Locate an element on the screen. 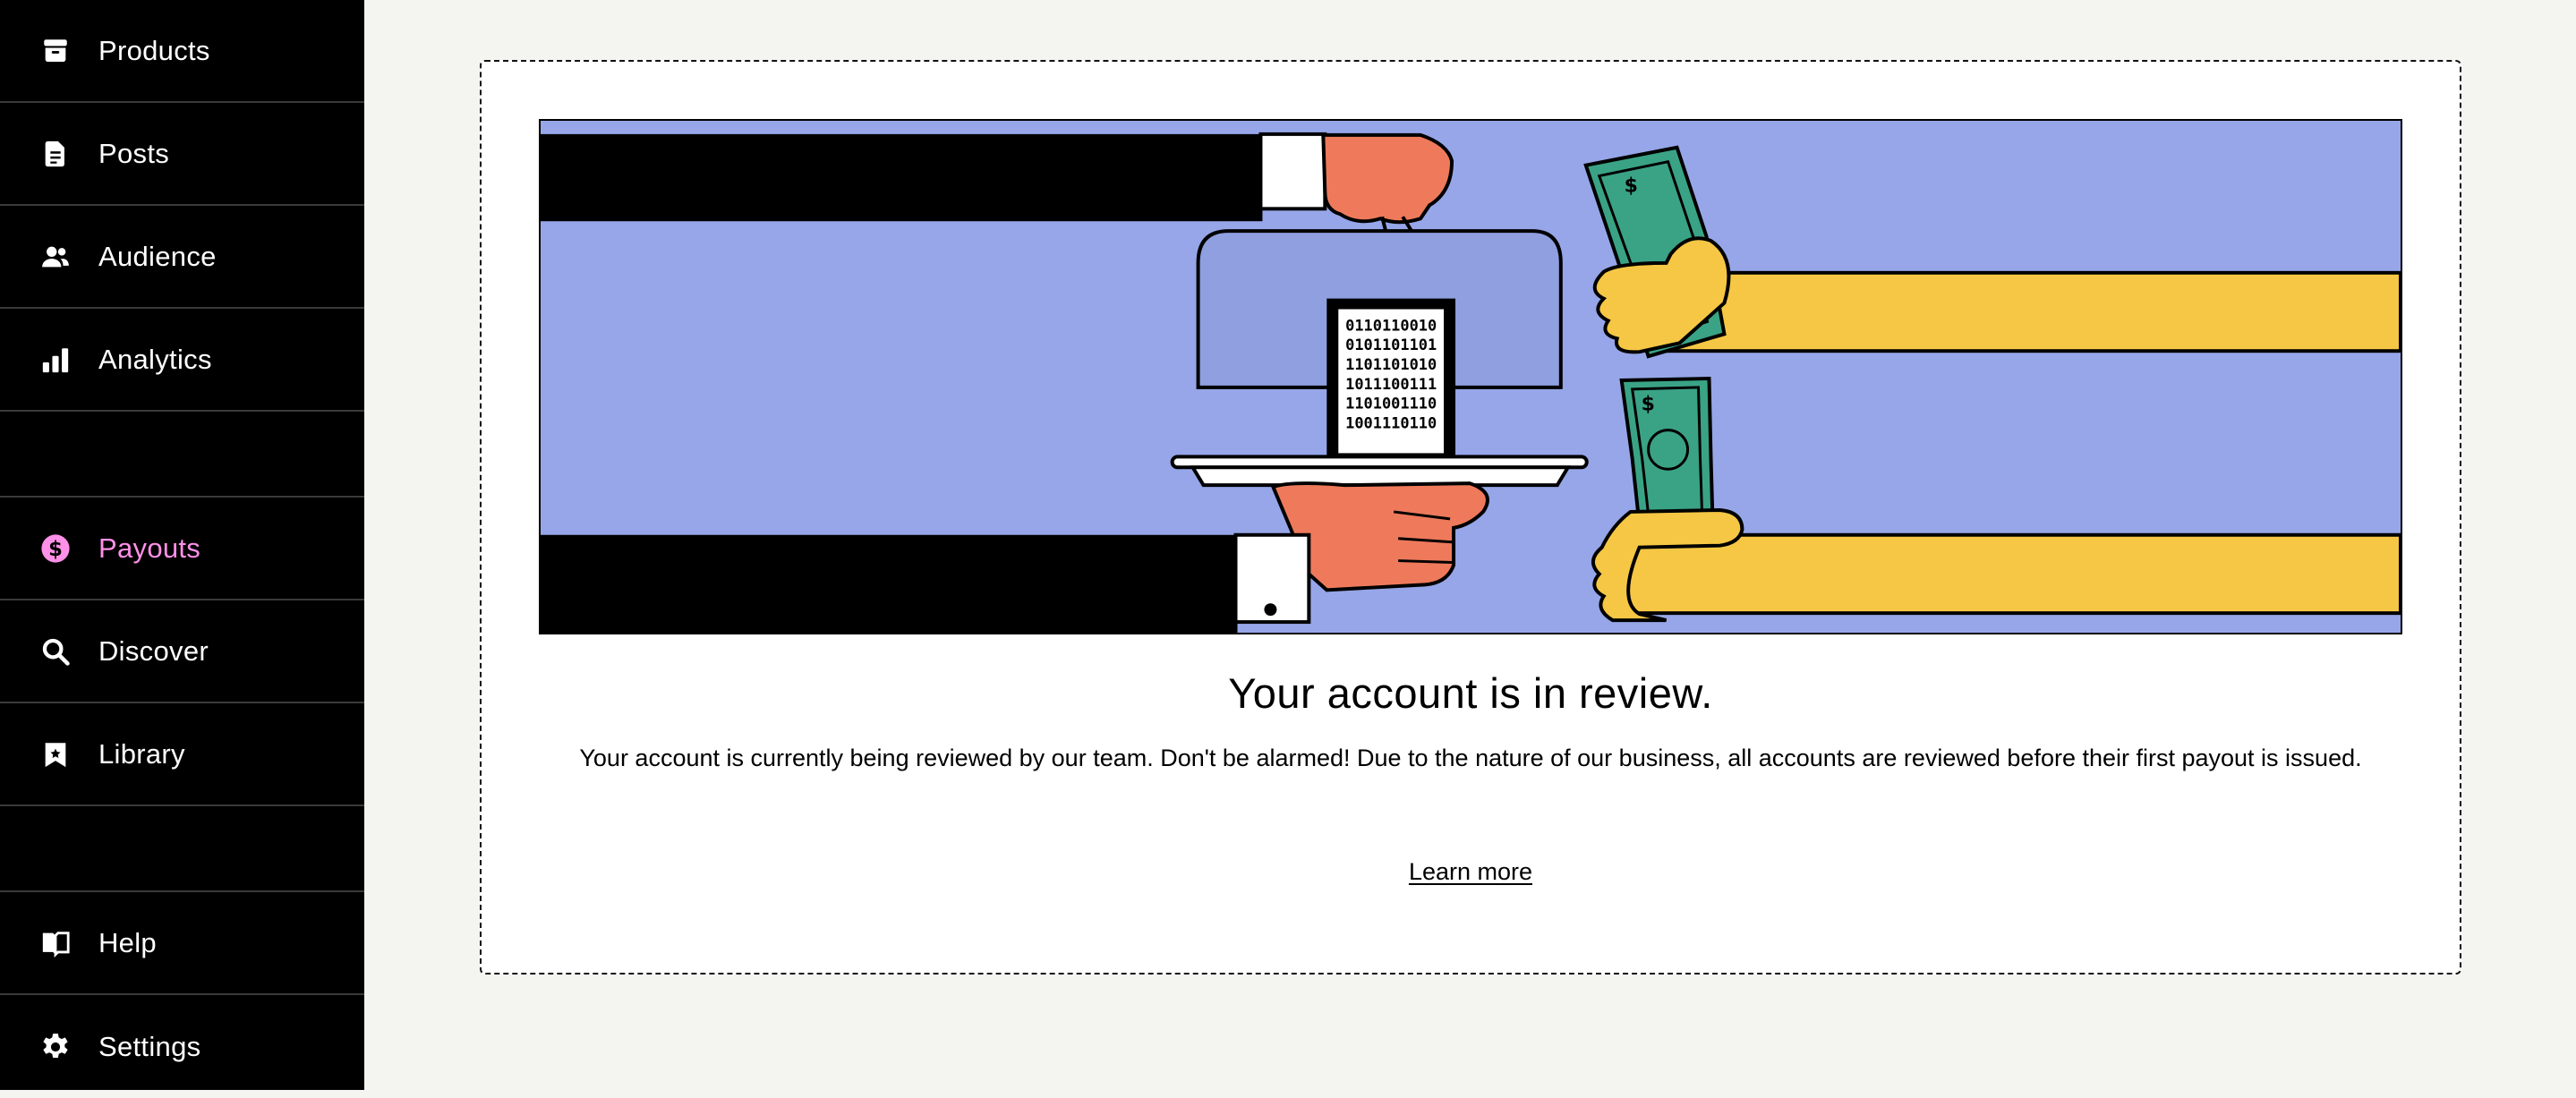  sidebar-item-posts: Posts is located at coordinates (182, 154).